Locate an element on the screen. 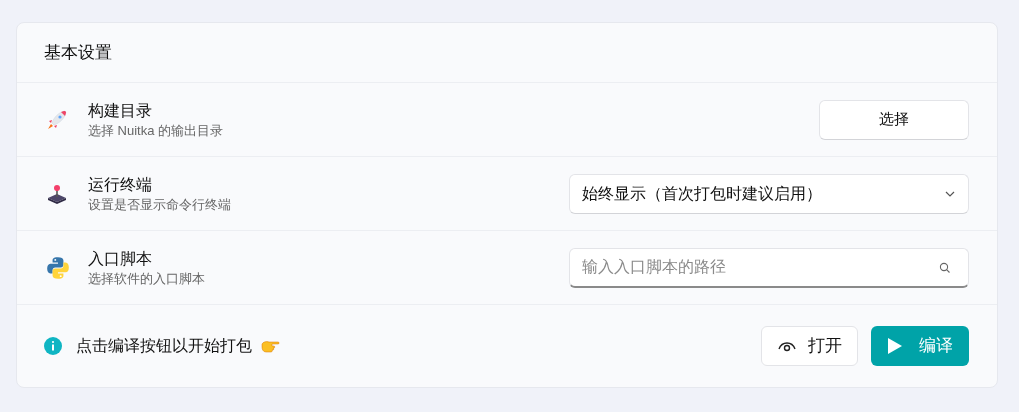 The height and width of the screenshot is (412, 1019). dropdown-value: 始终显示（首次打包时建议启用） is located at coordinates (702, 193).